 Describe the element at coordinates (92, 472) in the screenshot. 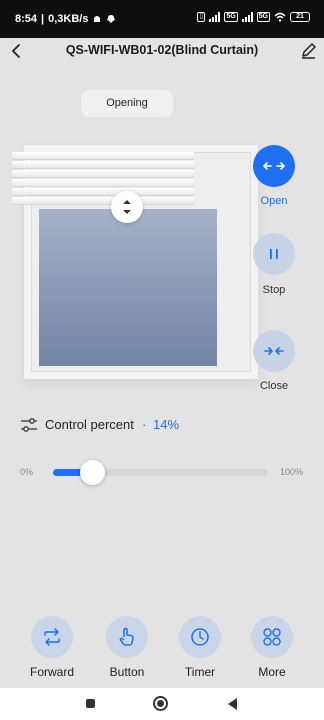

I see `slider-thumb` at that location.